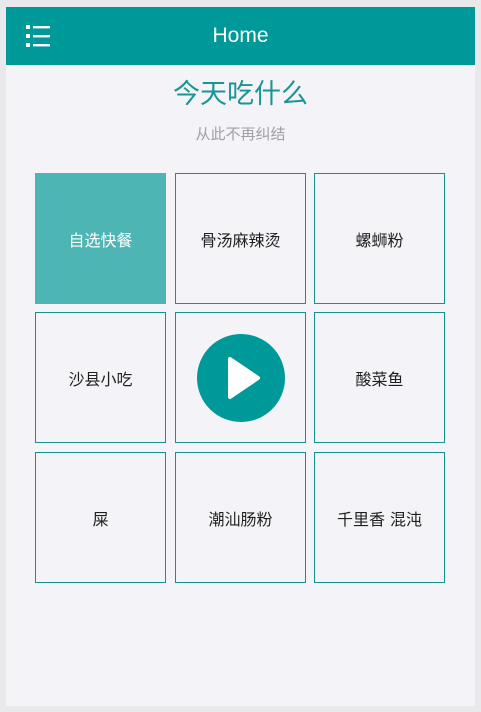 The image size is (481, 712). I want to click on header-title: Home, so click(240, 35).